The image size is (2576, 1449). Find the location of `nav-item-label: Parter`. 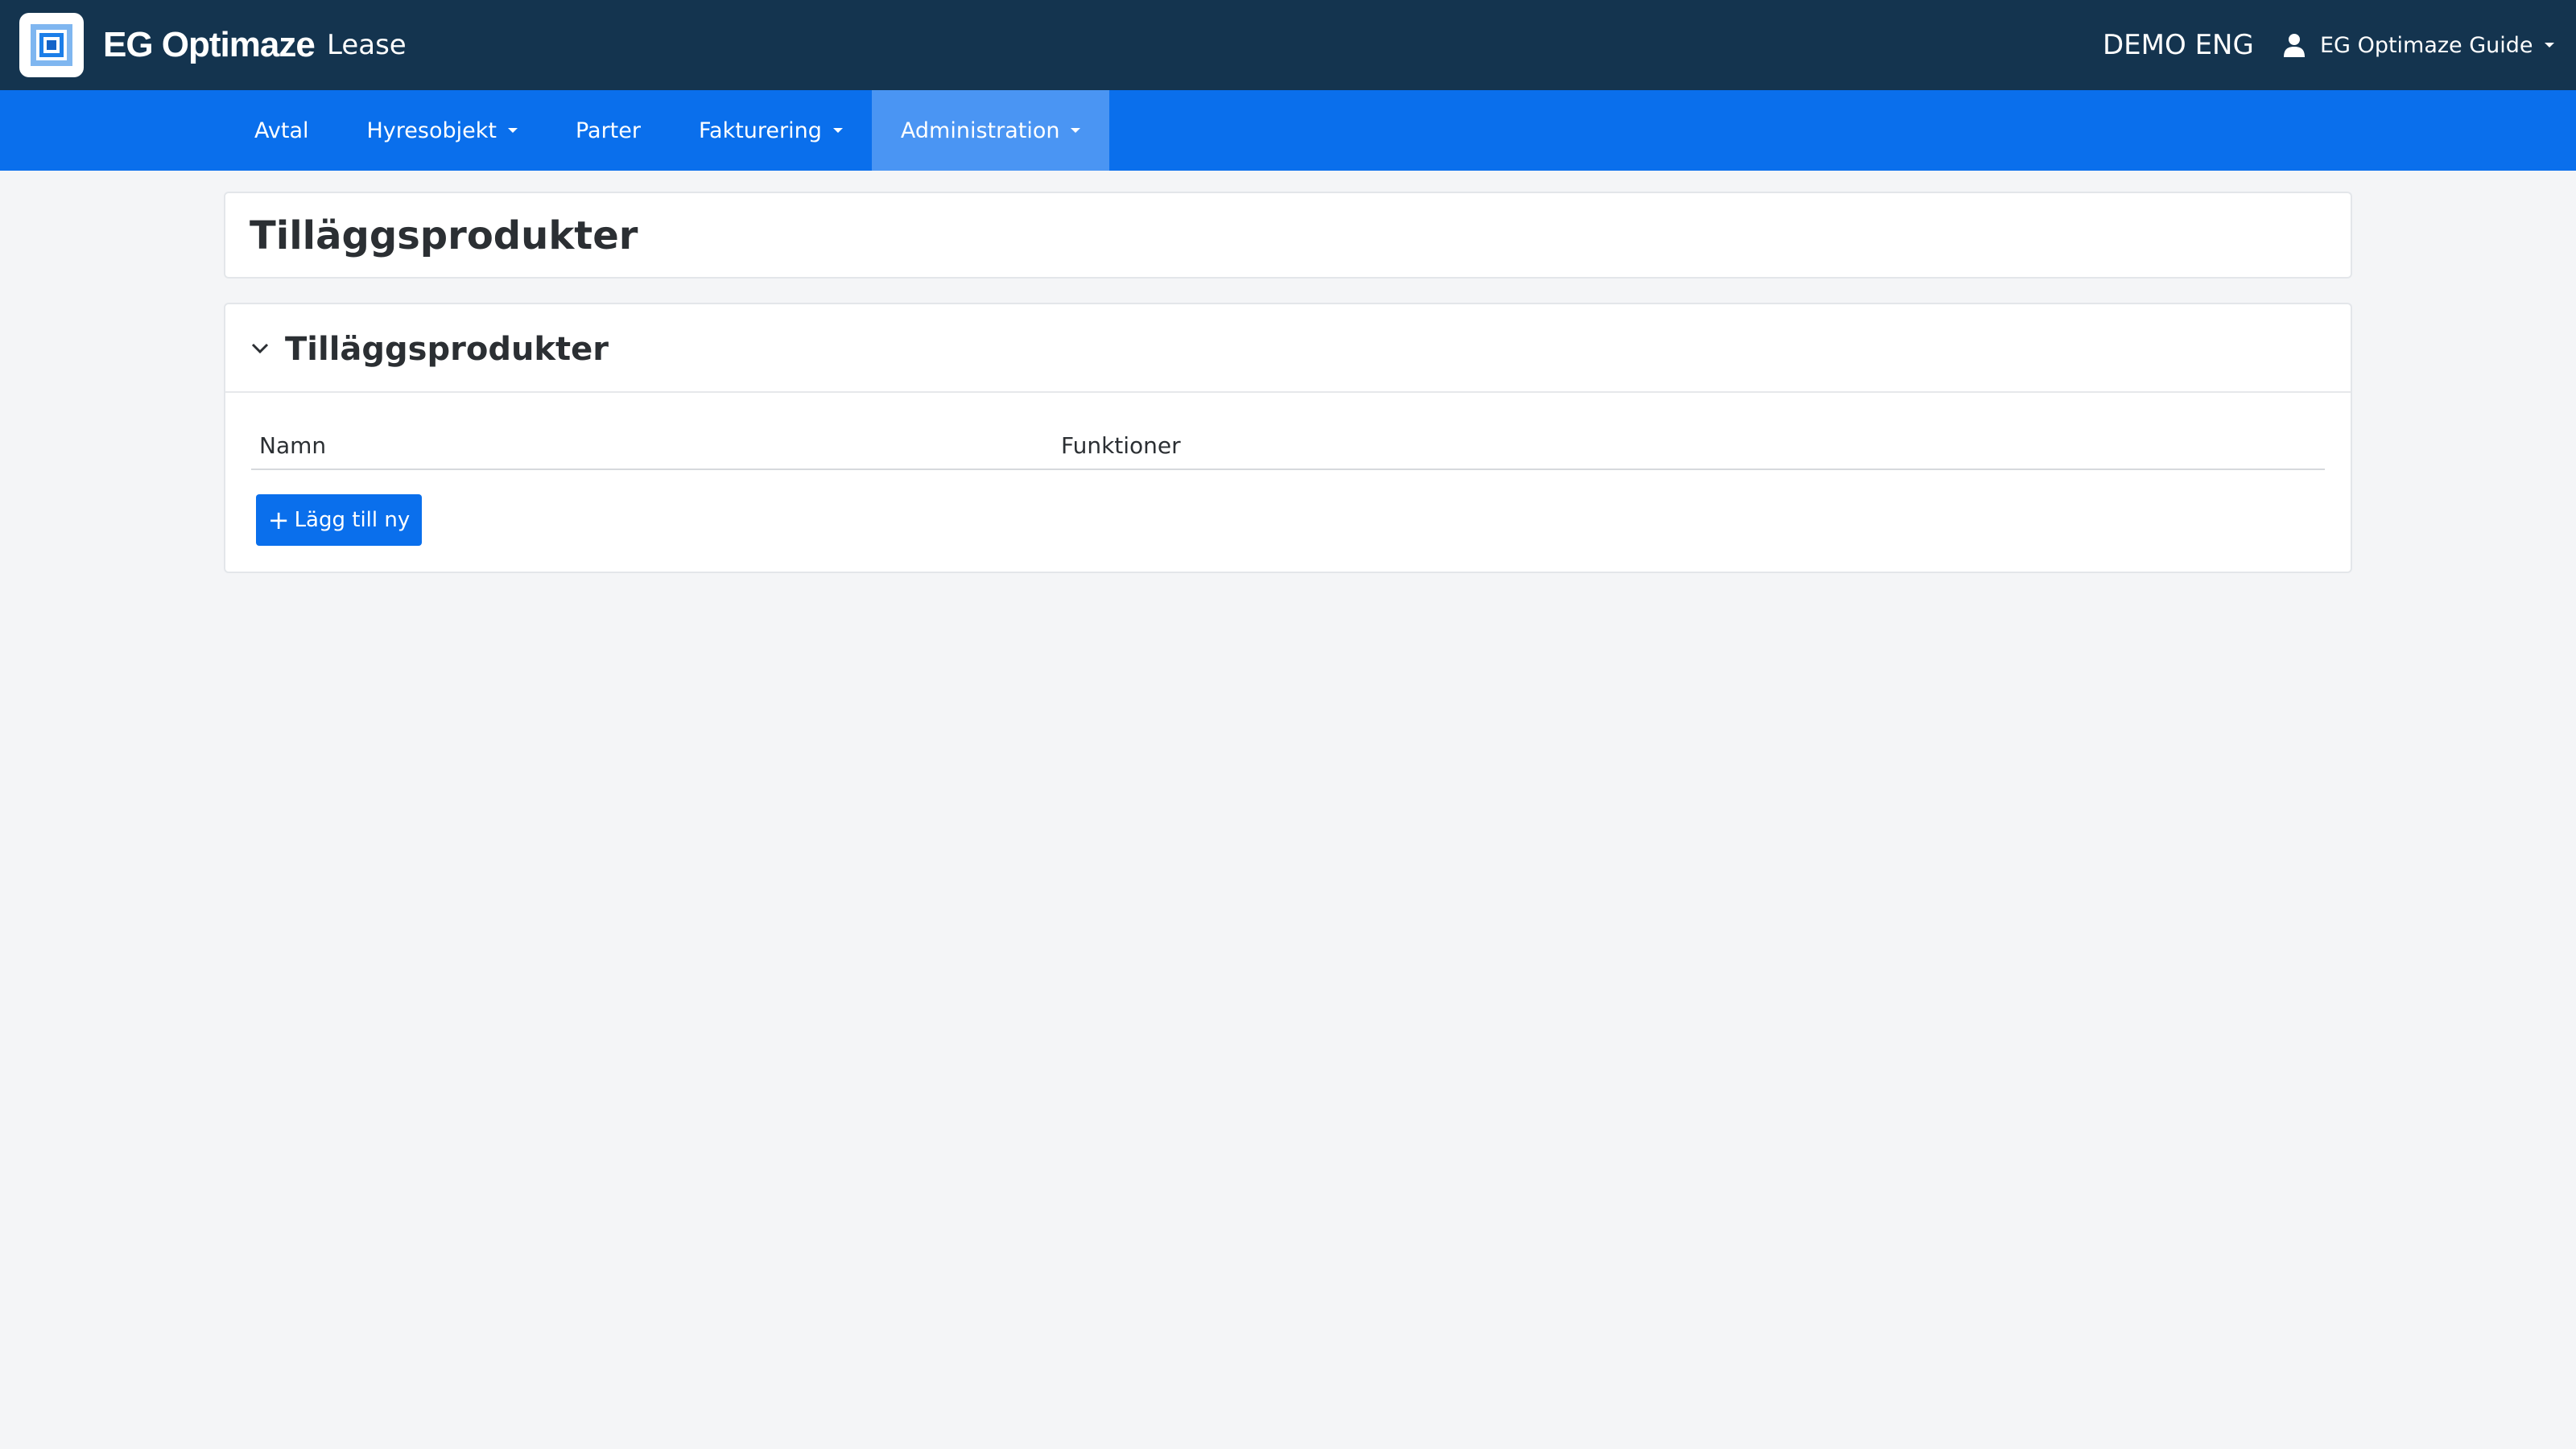

nav-item-label: Parter is located at coordinates (608, 130).